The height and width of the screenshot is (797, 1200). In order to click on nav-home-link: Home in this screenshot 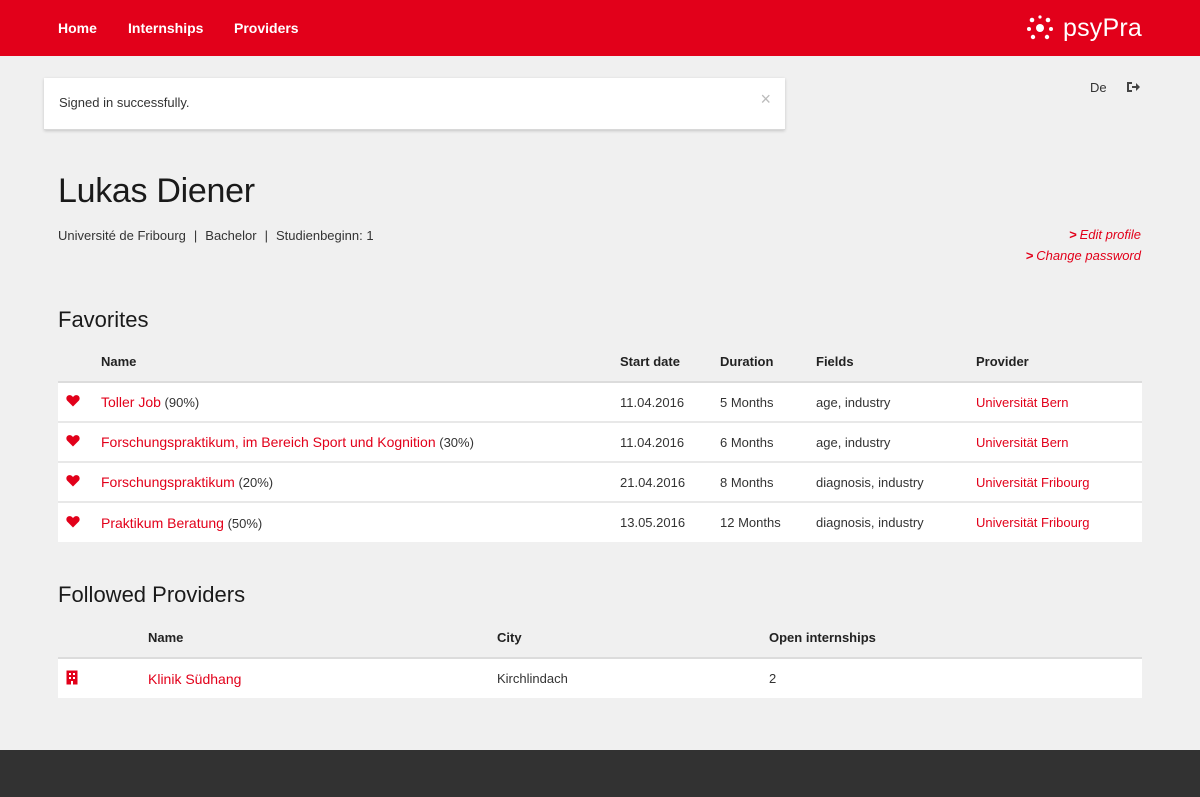, I will do `click(77, 28)`.